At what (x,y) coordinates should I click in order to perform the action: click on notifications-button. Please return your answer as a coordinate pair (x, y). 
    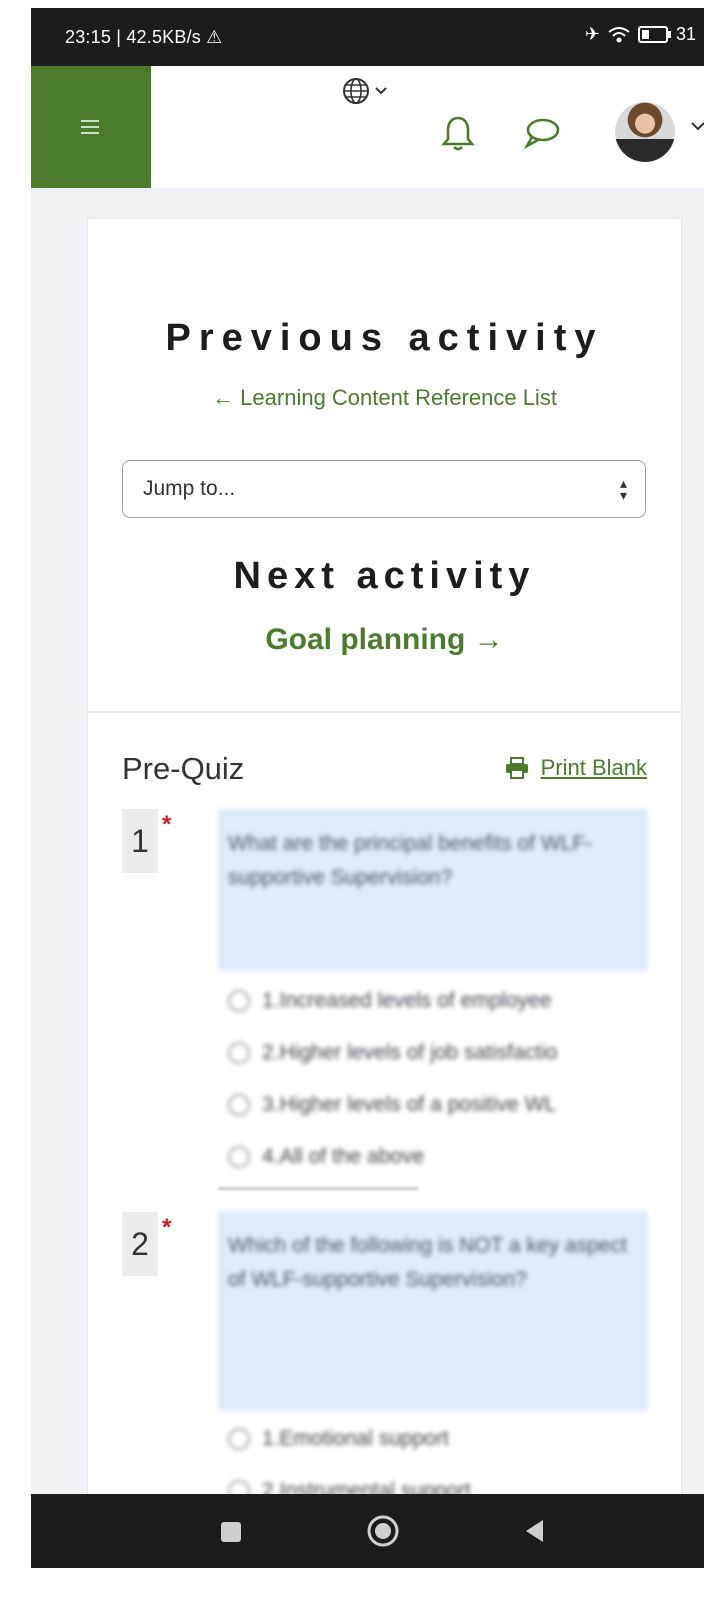
    Looking at the image, I should click on (458, 135).